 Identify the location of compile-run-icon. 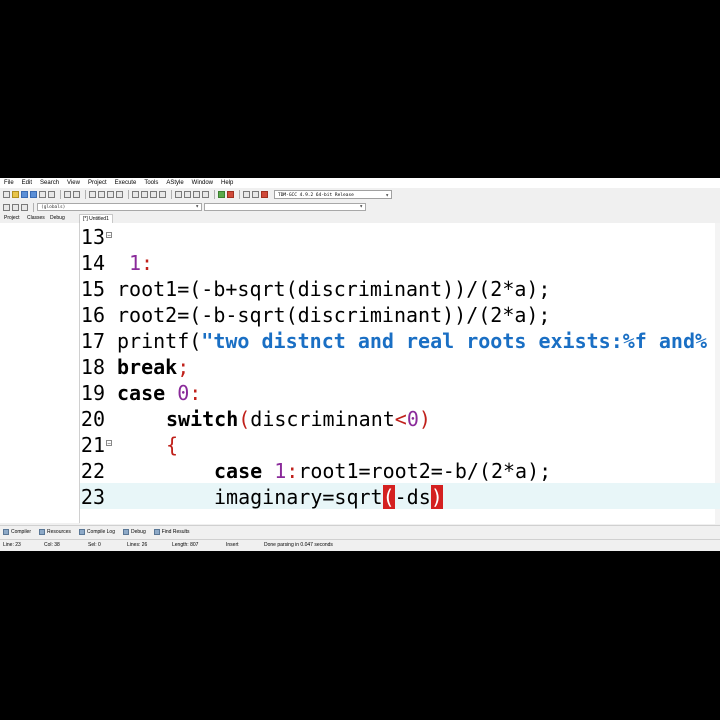
(196, 194).